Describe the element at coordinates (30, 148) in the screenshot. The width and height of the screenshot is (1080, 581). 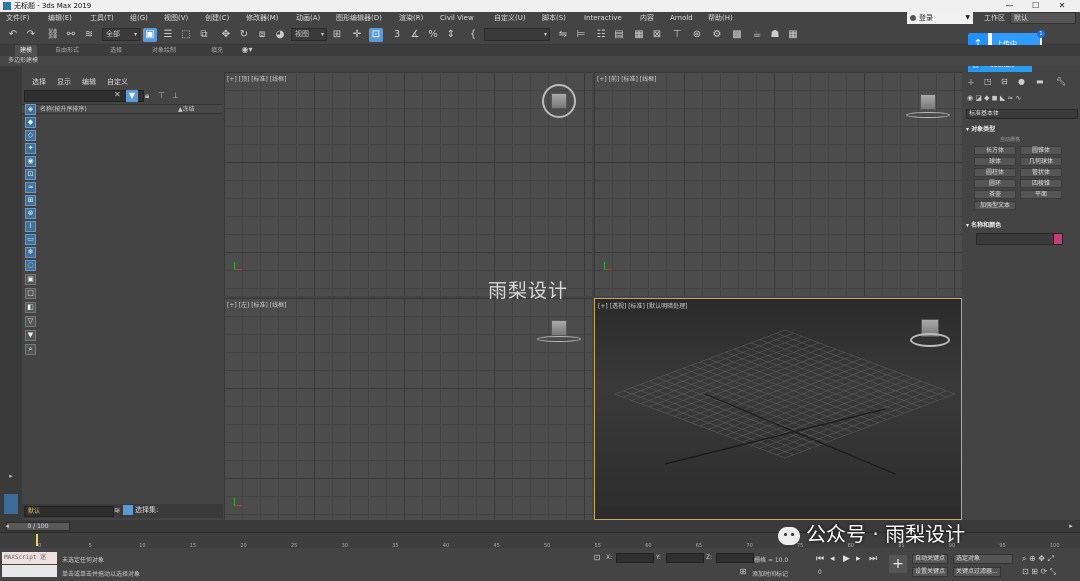
I see `display-lights-icon: ✦` at that location.